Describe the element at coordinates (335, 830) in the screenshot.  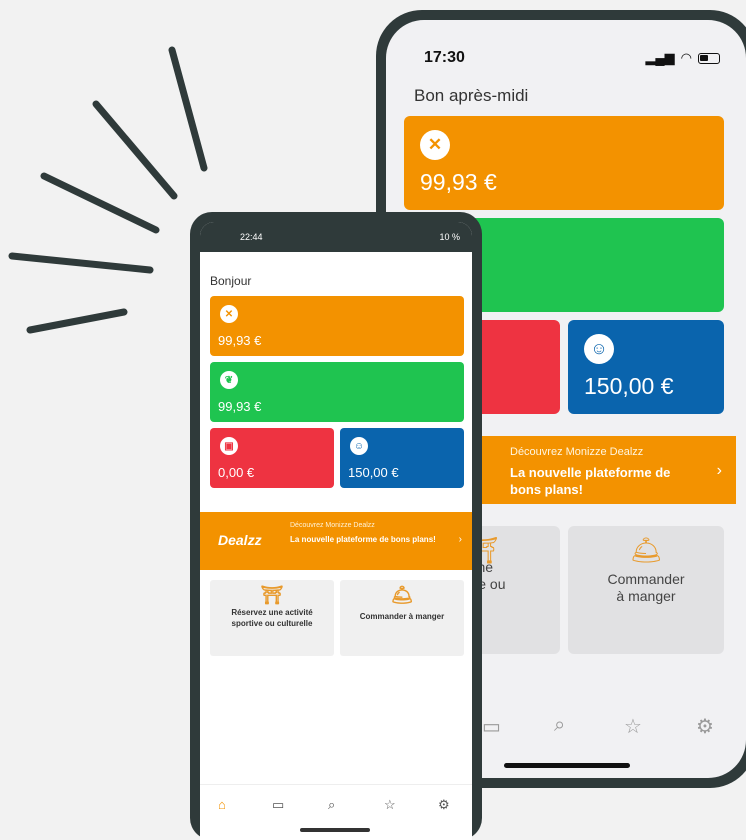
I see `gesture-bar` at that location.